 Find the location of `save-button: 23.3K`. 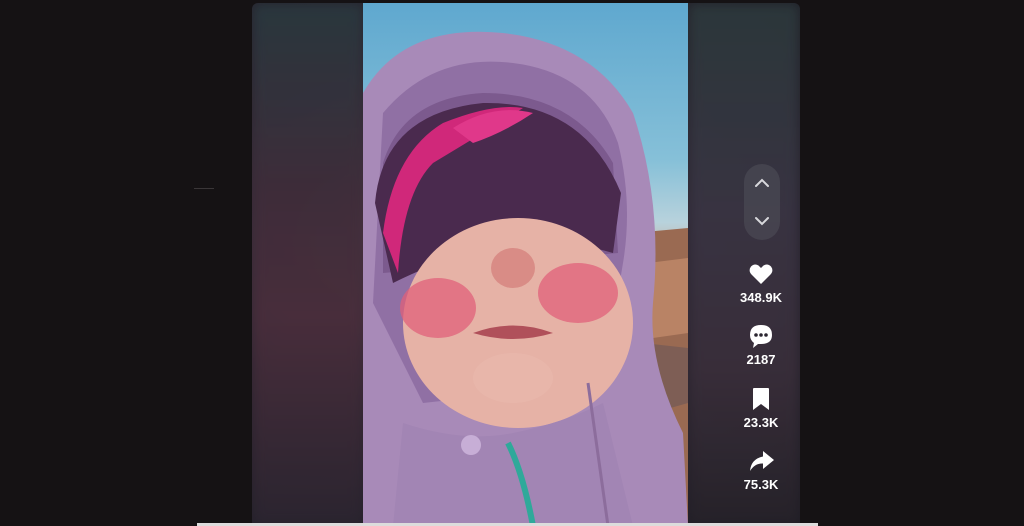

save-button: 23.3K is located at coordinates (761, 407).